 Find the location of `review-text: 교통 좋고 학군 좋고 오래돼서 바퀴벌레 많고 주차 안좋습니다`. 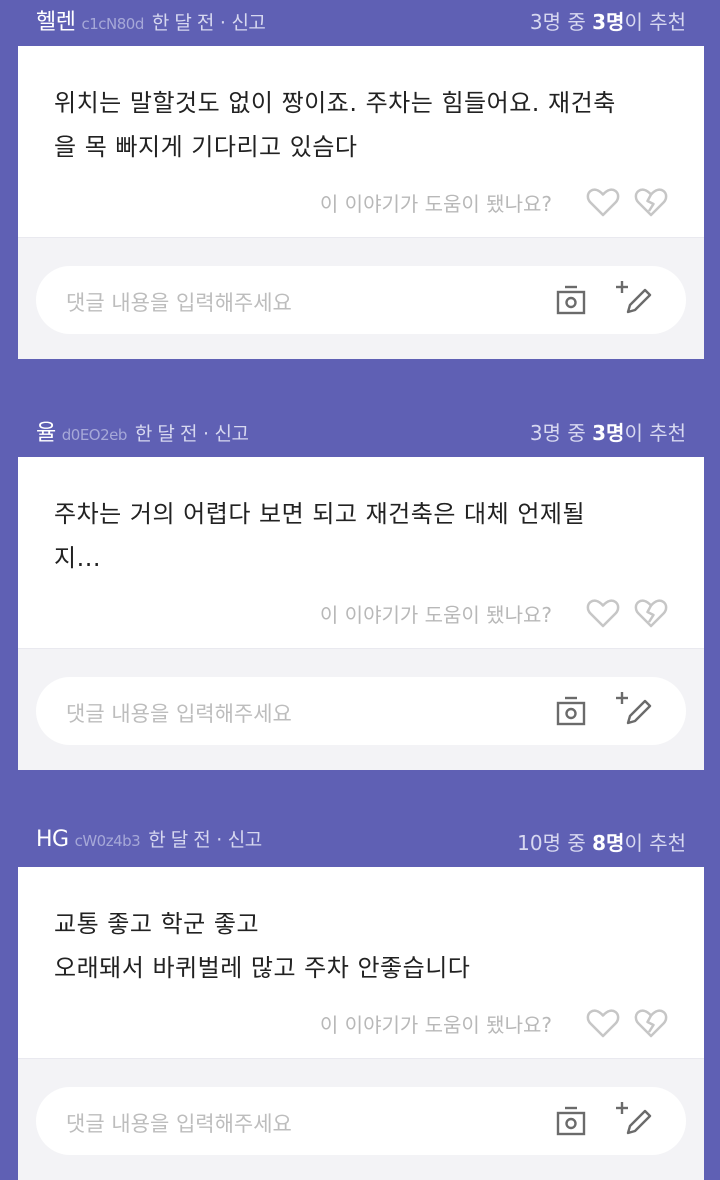

review-text: 교통 좋고 학군 좋고 오래돼서 바퀴벌레 많고 주차 안좋습니다 is located at coordinates (262, 946).